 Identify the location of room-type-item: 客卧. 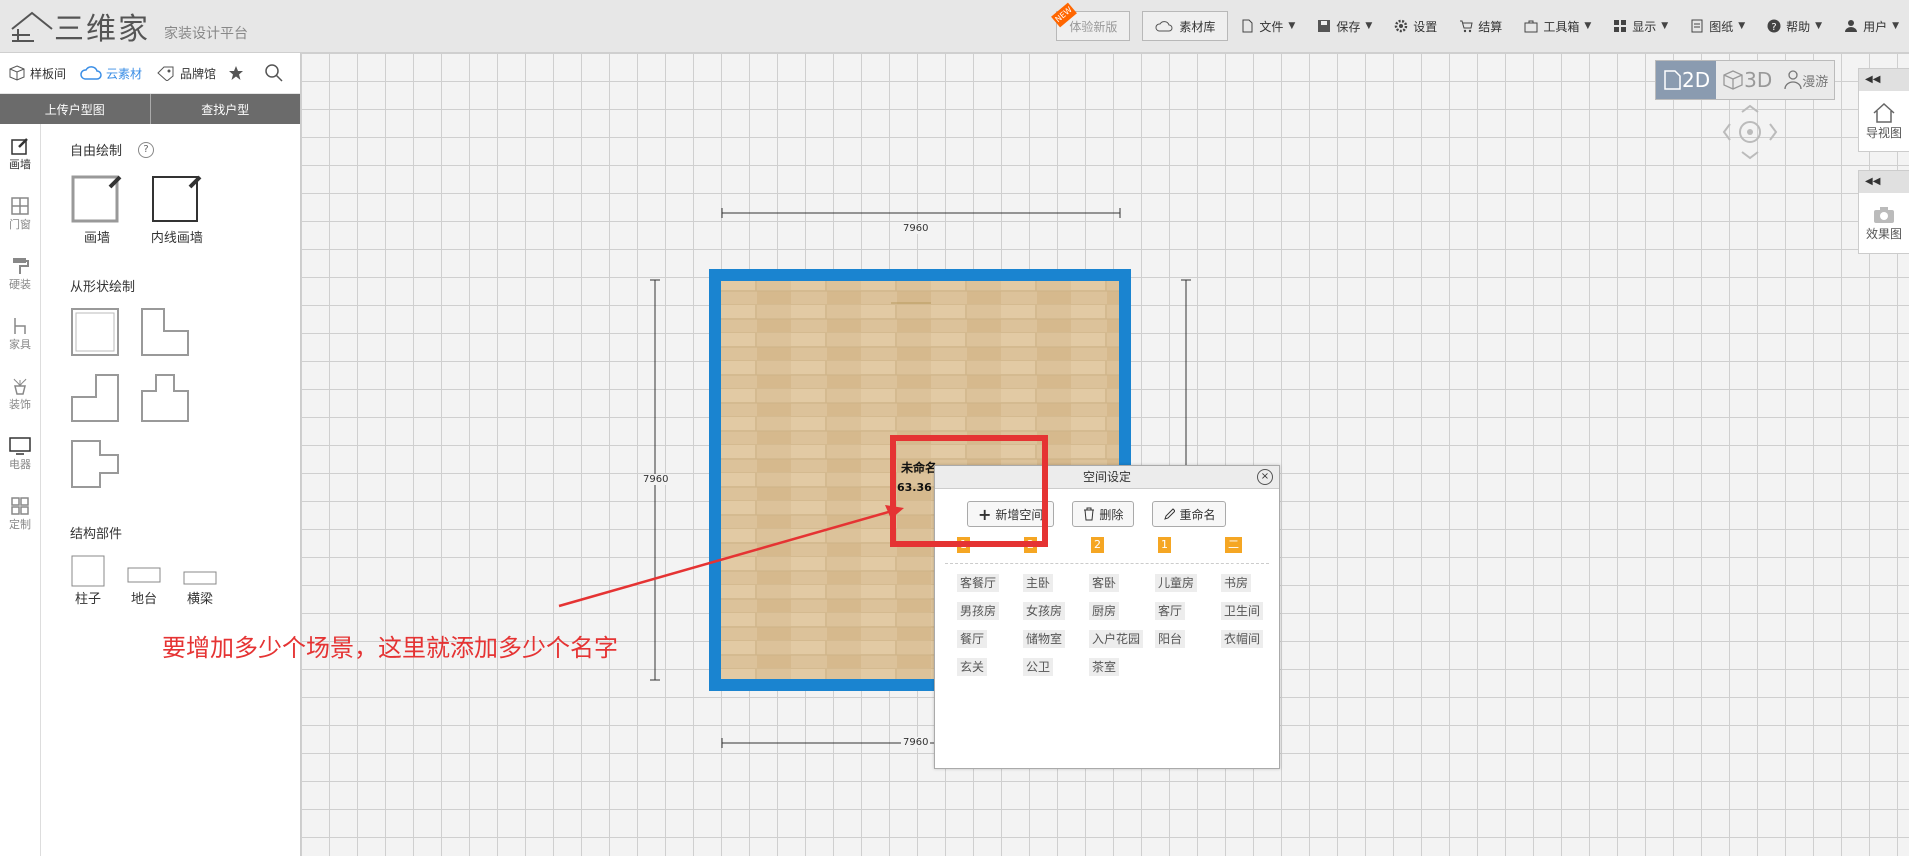
(1104, 583).